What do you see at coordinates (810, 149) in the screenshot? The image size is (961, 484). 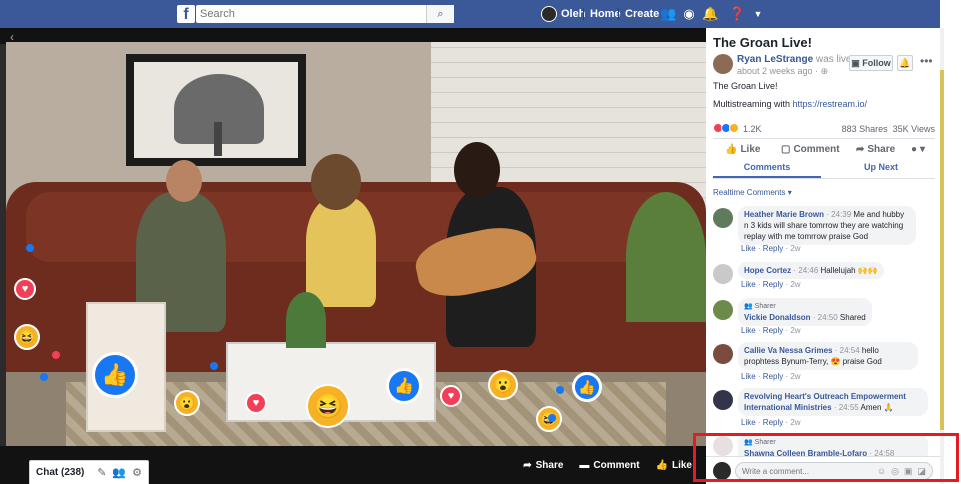 I see `comment-button: ▢ Comment` at bounding box center [810, 149].